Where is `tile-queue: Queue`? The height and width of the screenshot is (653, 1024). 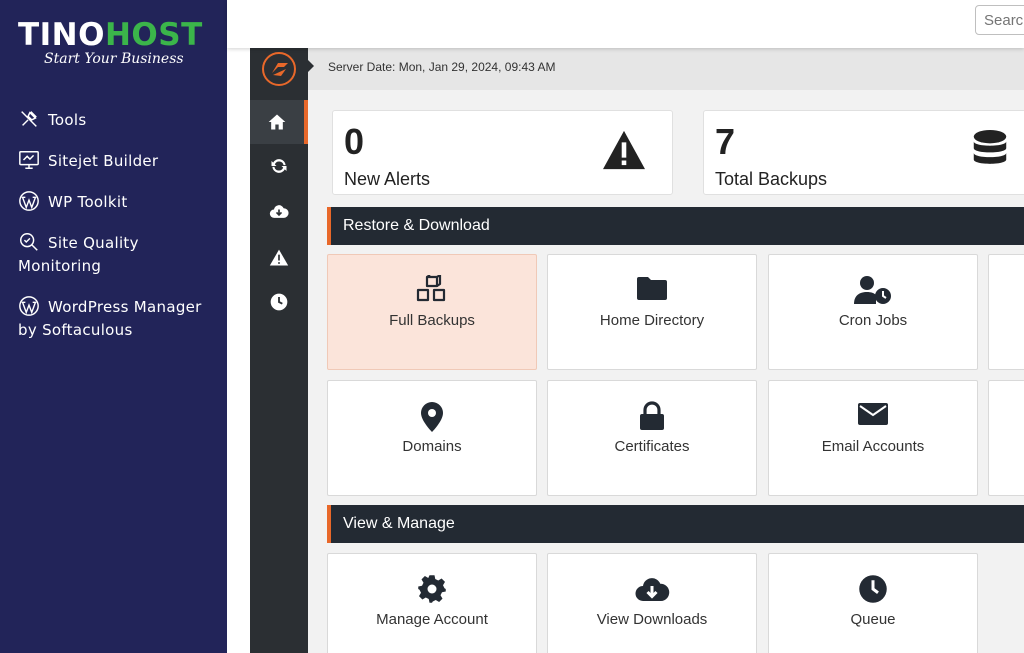 tile-queue: Queue is located at coordinates (873, 603).